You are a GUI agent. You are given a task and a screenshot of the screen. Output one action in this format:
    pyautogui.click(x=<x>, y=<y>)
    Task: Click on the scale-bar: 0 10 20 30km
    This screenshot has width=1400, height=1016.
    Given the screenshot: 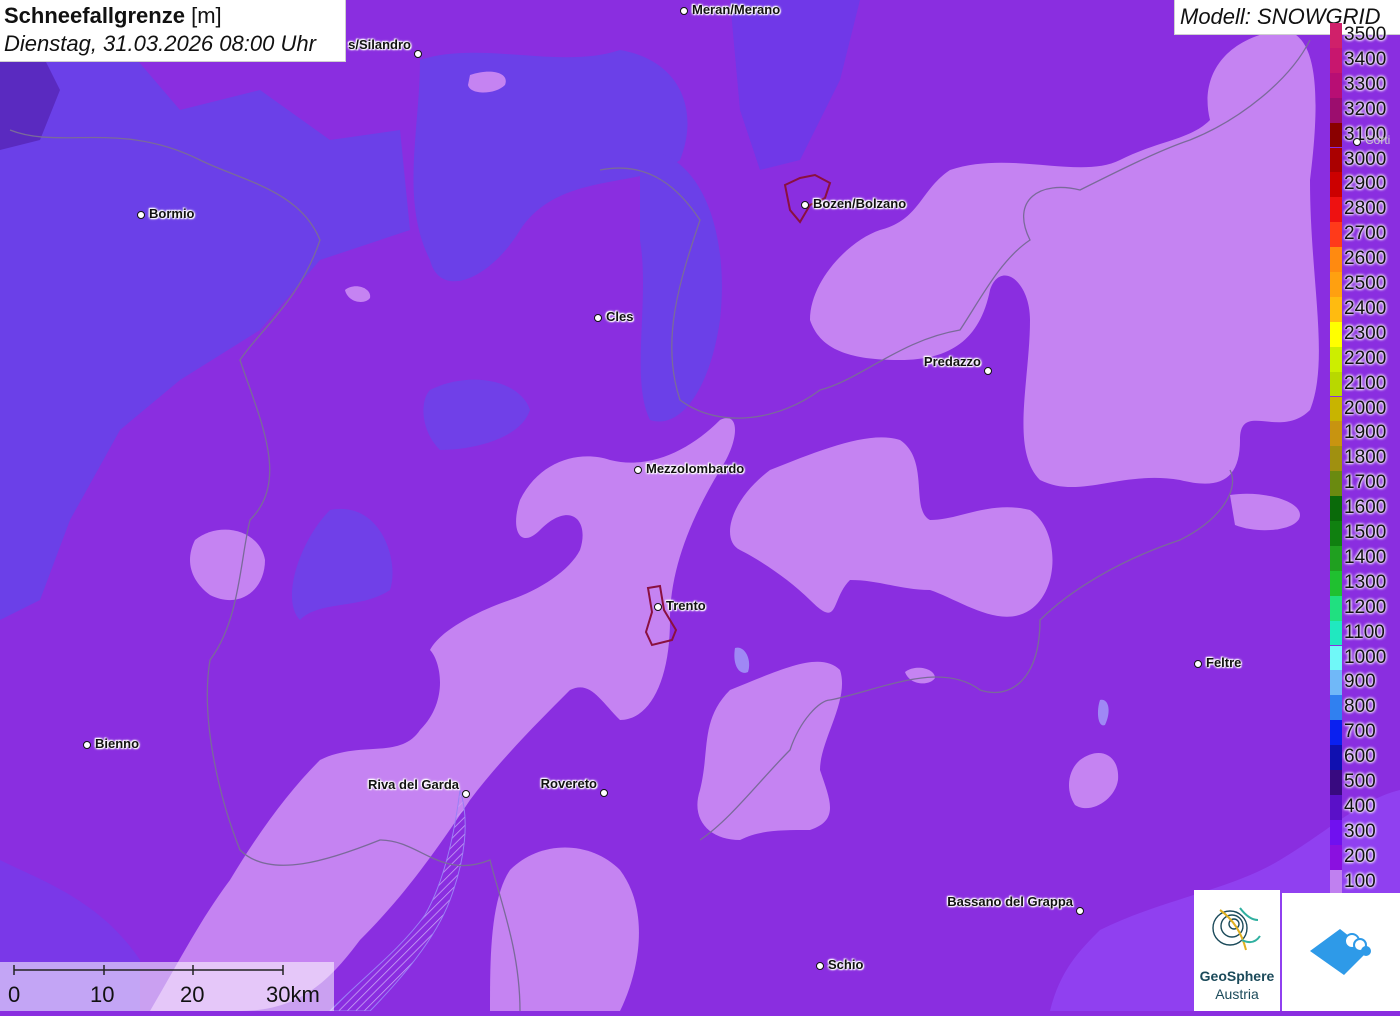 What is the action you would take?
    pyautogui.click(x=167, y=986)
    